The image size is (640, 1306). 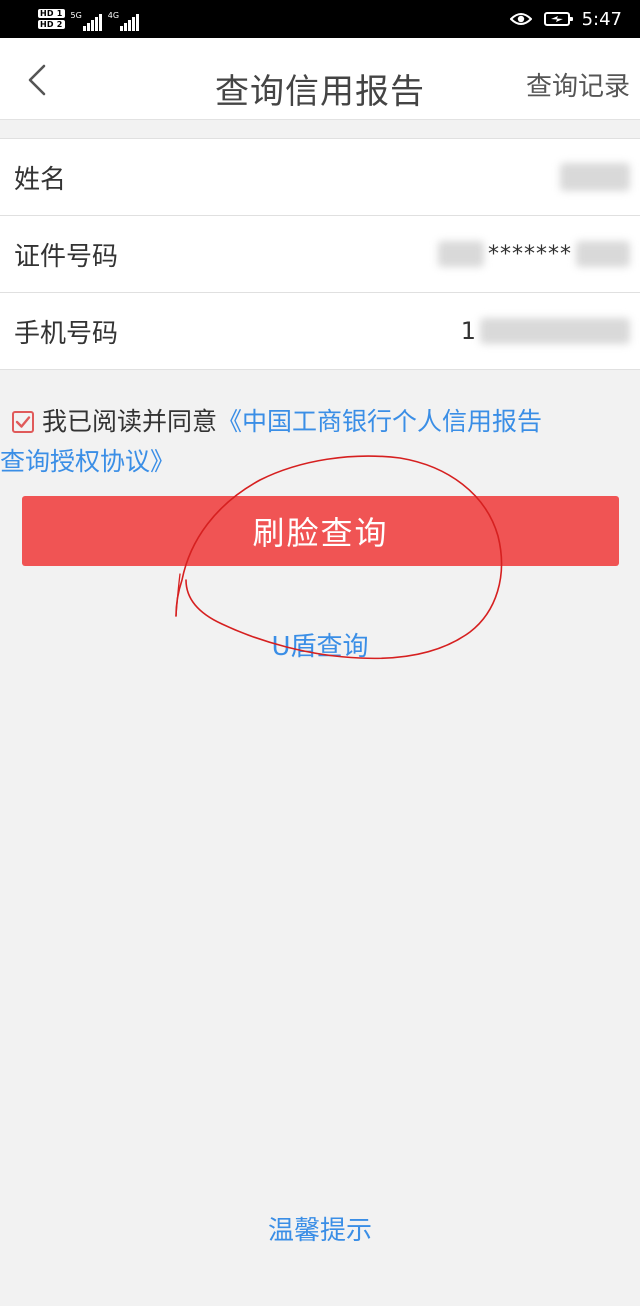 I want to click on signal-group-2: 4G, so click(x=123, y=19).